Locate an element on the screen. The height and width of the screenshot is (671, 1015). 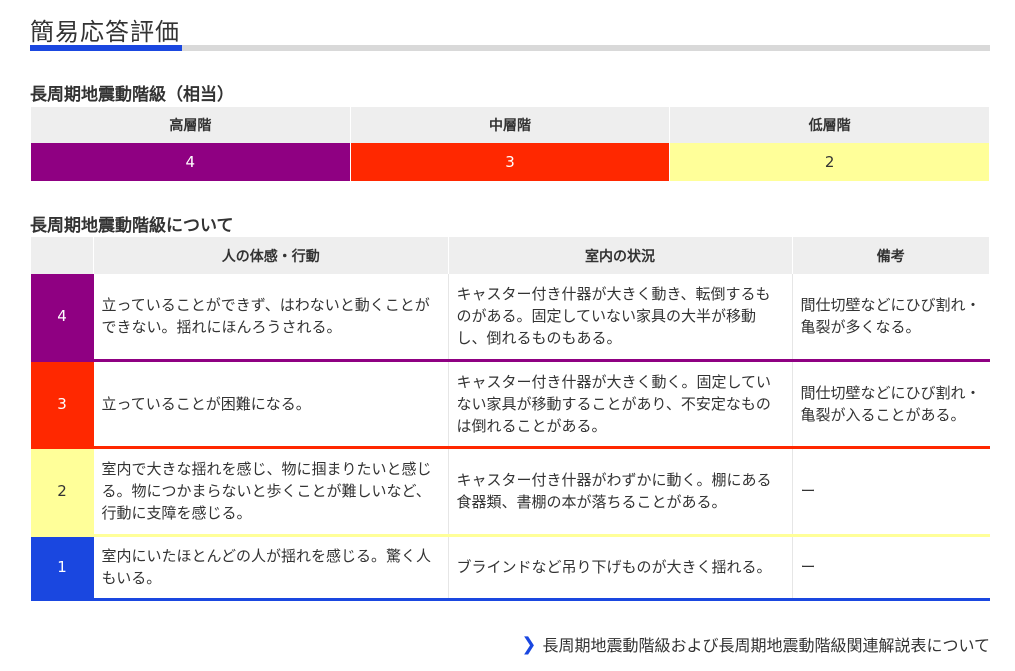
explanation-link: ❯ 長周期地震動階級および長周期地震動階級関連解説表について is located at coordinates (755, 644).